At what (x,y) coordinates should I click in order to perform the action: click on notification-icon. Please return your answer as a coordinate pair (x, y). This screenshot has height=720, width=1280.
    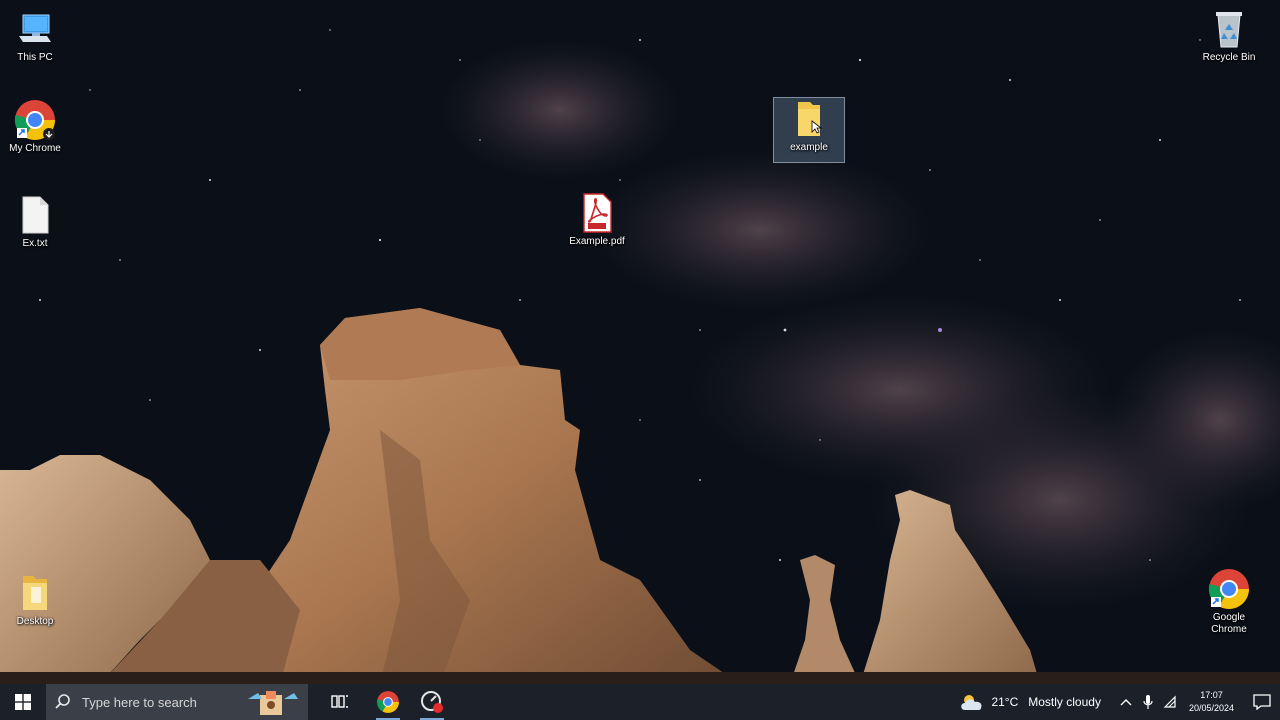
    Looking at the image, I should click on (1262, 702).